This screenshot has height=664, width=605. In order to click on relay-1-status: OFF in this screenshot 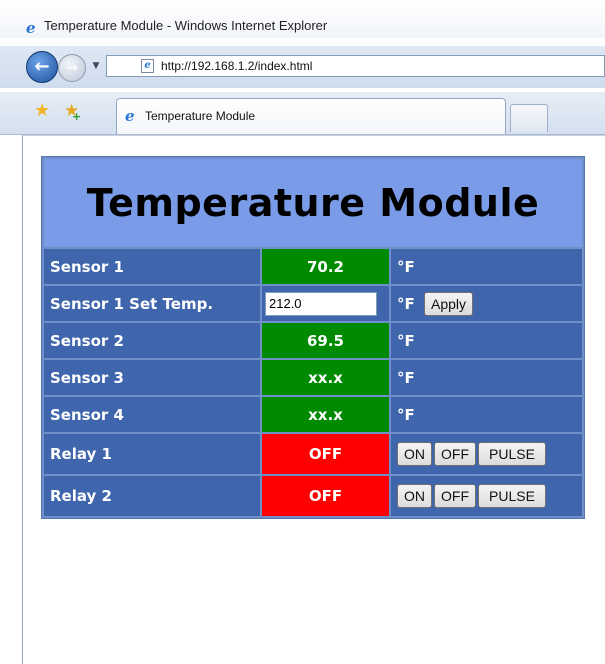, I will do `click(325, 454)`.